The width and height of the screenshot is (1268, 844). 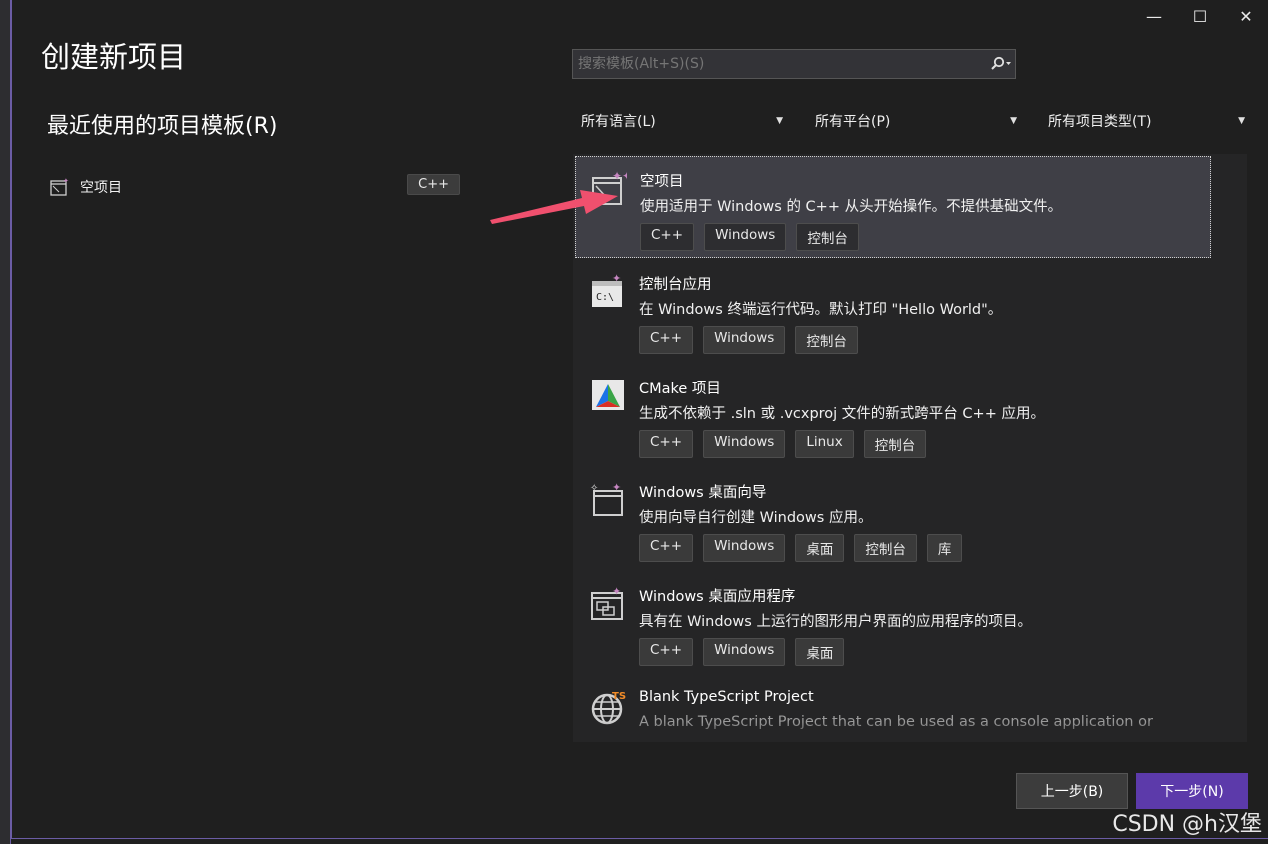 What do you see at coordinates (255, 187) in the screenshot?
I see `recent-item-empty-project: ✦ 空项目 C++` at bounding box center [255, 187].